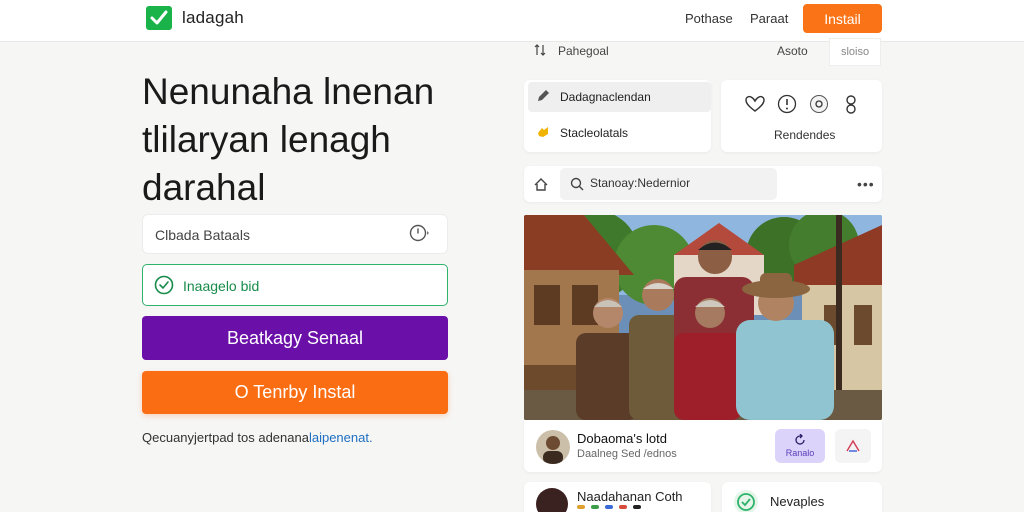 Image resolution: width=1024 pixels, height=512 pixels. I want to click on share-button, so click(853, 446).